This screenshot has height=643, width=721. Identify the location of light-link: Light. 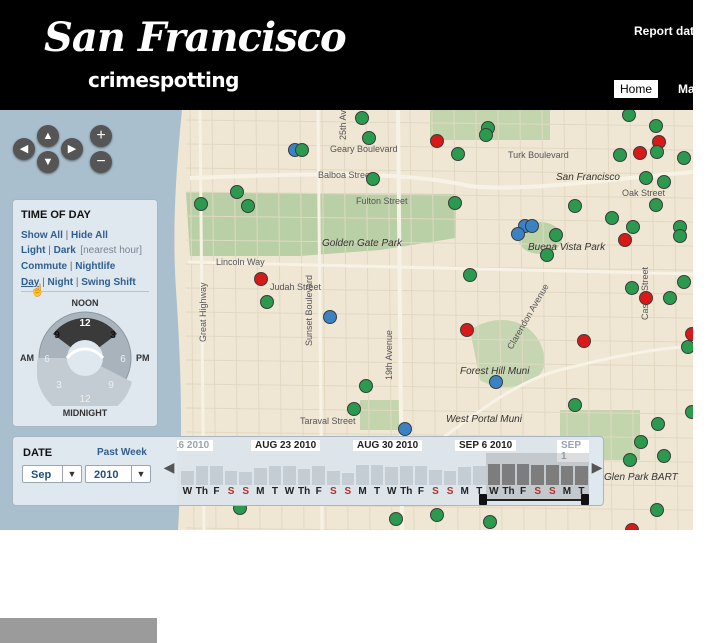
(33, 250).